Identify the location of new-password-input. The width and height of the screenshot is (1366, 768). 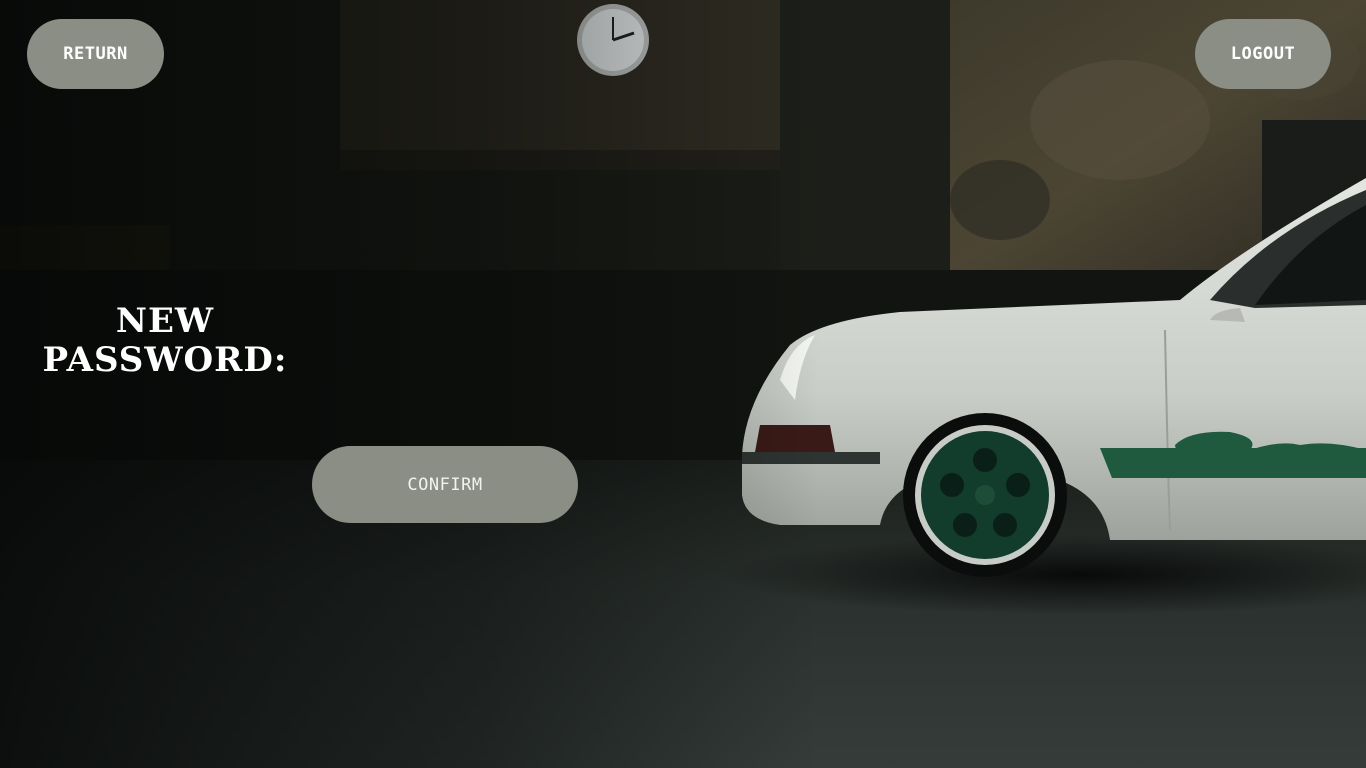
(464, 341).